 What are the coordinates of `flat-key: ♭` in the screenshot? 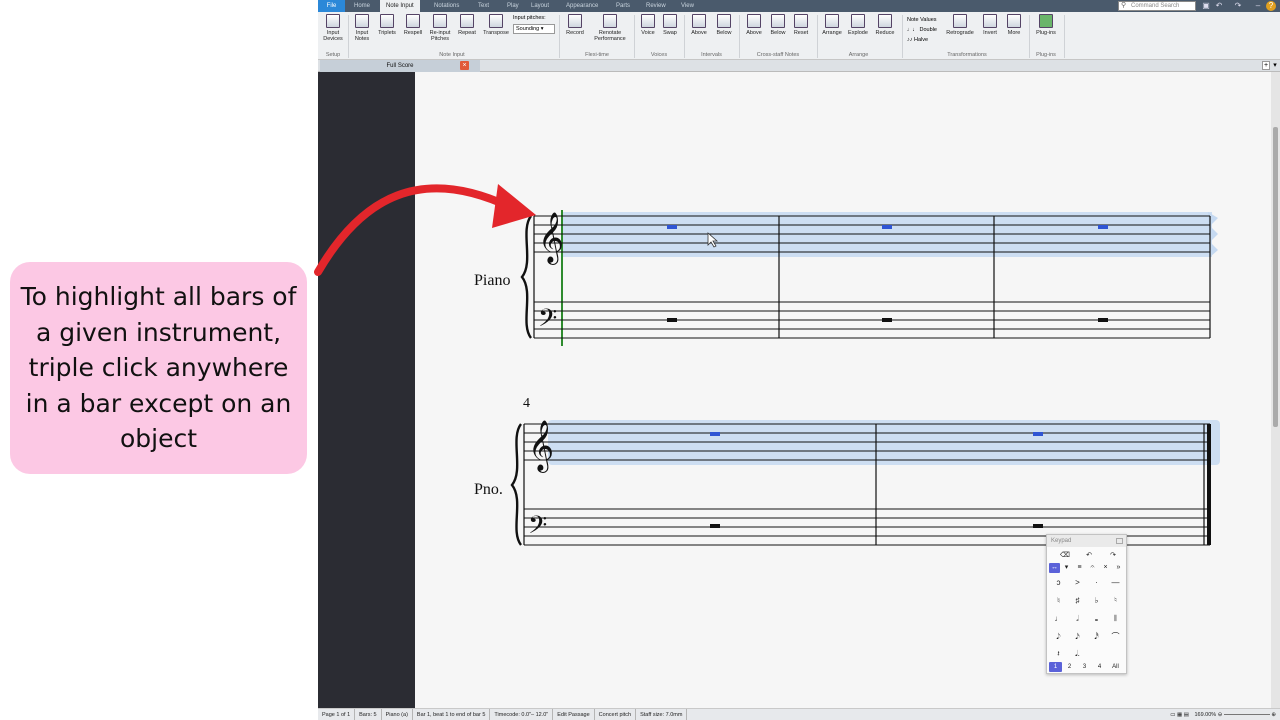 It's located at (1096, 600).